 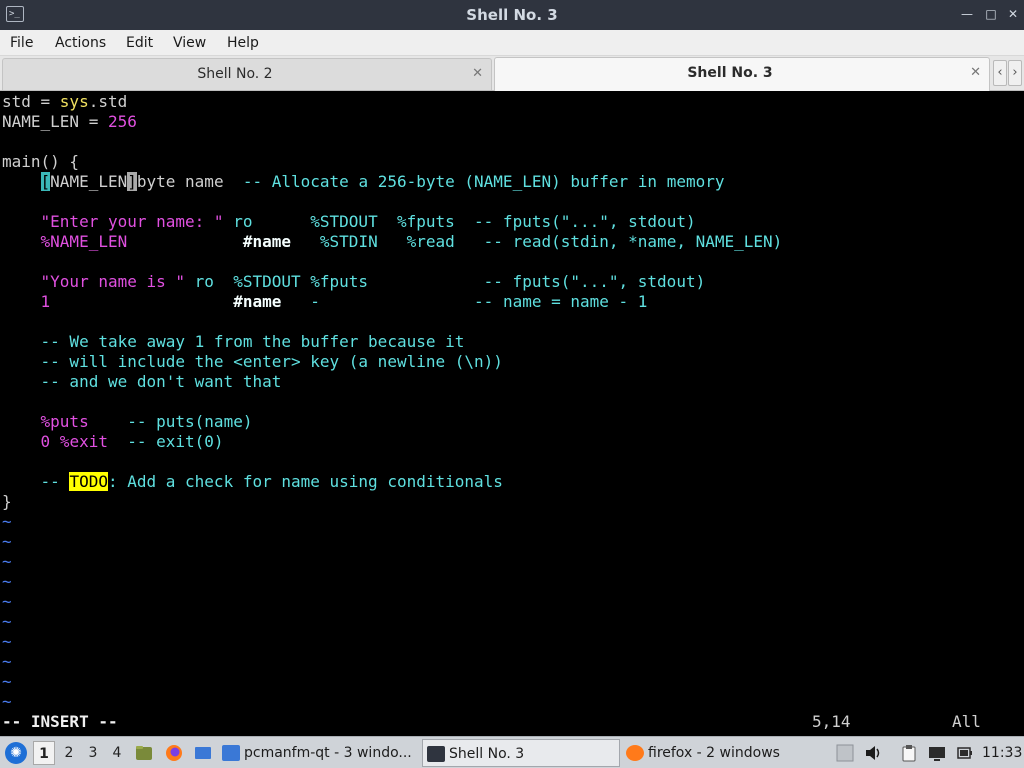 I want to click on tab-bar: Shell No. 2 ✕ Shell No. 3 ✕ ‹ ›, so click(x=512, y=73).